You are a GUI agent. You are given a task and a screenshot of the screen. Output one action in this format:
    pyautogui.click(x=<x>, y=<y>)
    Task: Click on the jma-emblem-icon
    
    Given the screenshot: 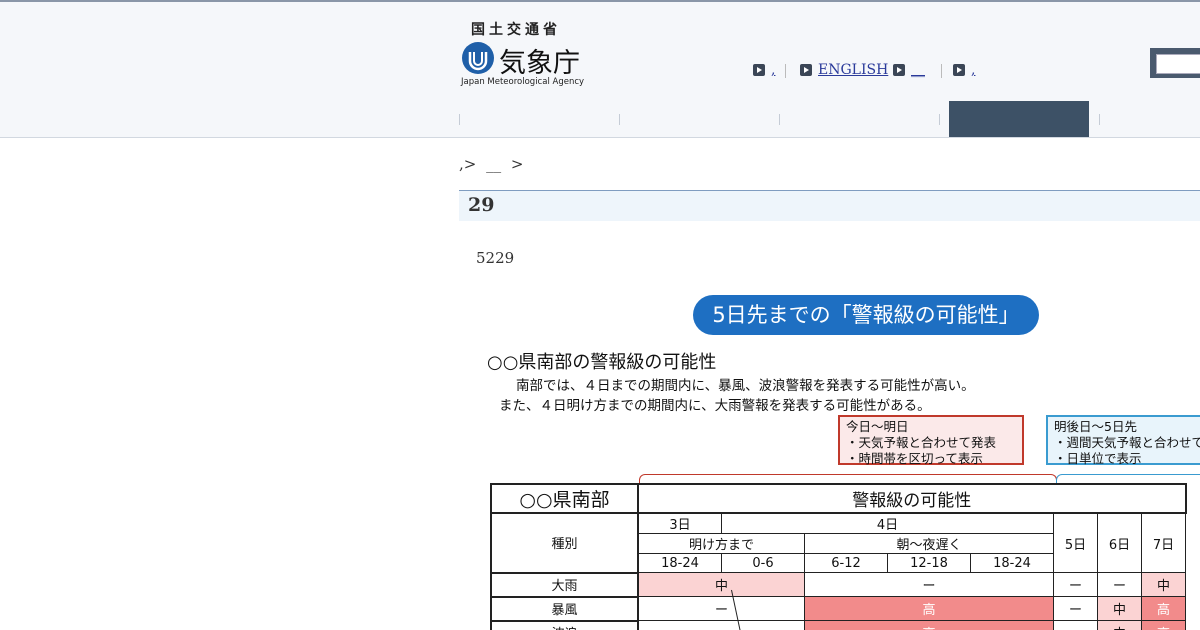 What is the action you would take?
    pyautogui.click(x=478, y=58)
    